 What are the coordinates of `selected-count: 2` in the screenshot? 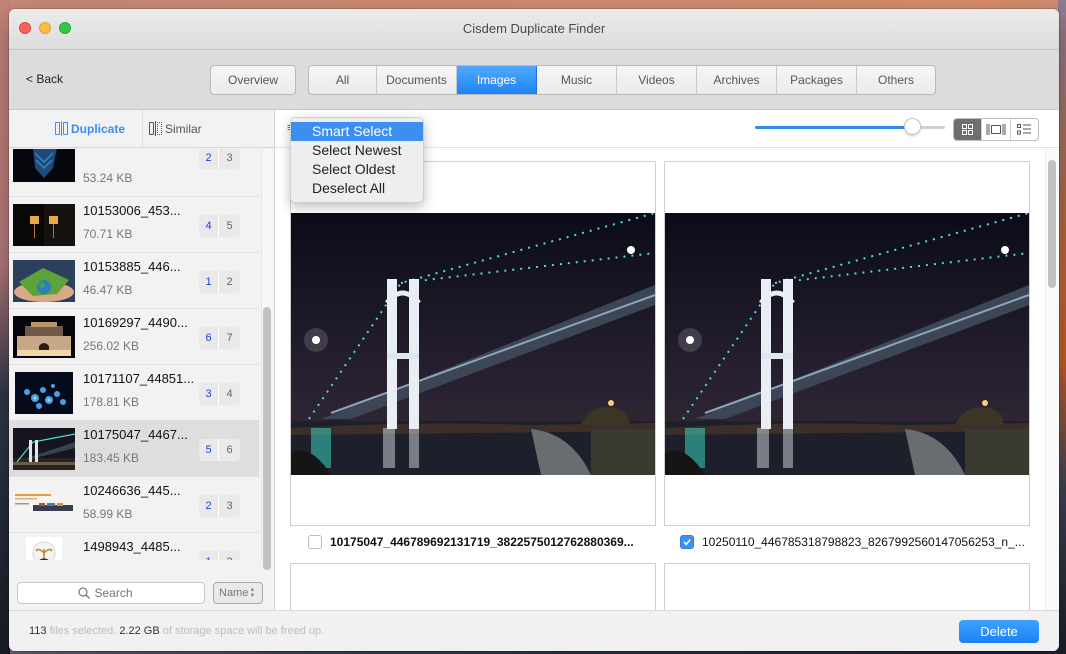 It's located at (209, 506).